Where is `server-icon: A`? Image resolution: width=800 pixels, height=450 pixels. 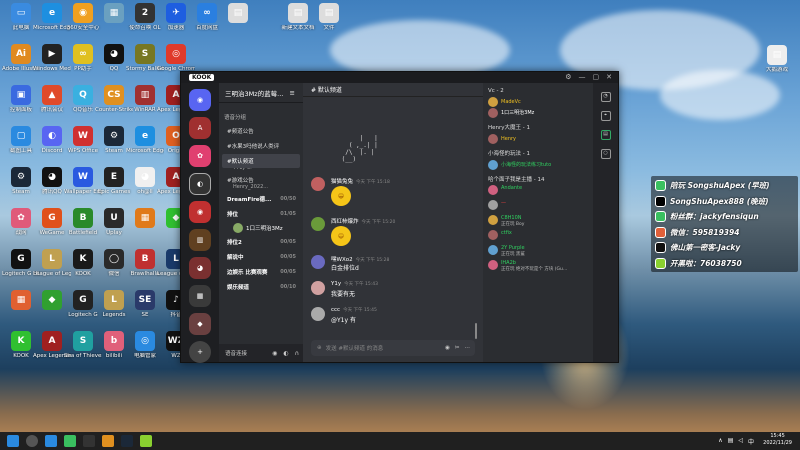 server-icon: A is located at coordinates (200, 128).